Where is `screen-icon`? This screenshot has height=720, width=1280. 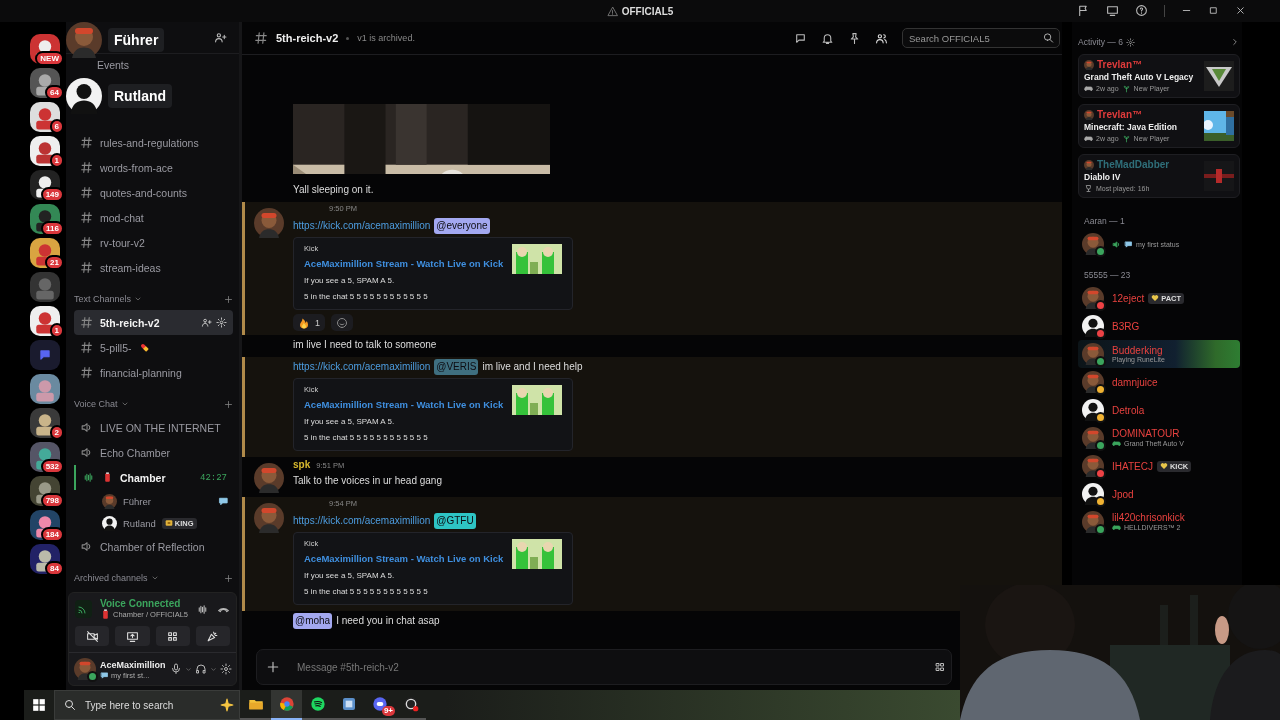
screen-icon is located at coordinates (1112, 10).